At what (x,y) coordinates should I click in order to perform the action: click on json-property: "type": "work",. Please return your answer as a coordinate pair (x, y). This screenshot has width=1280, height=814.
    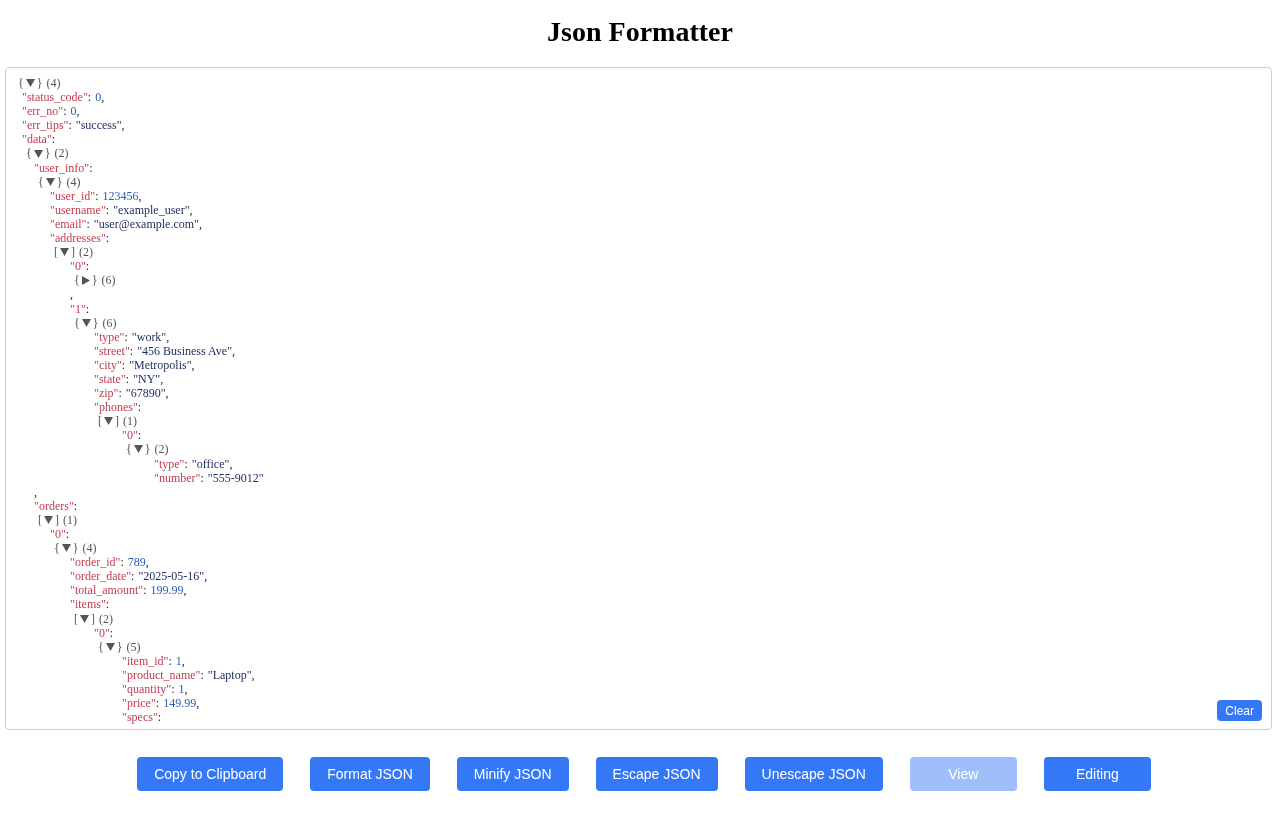
    Looking at the image, I should click on (132, 336).